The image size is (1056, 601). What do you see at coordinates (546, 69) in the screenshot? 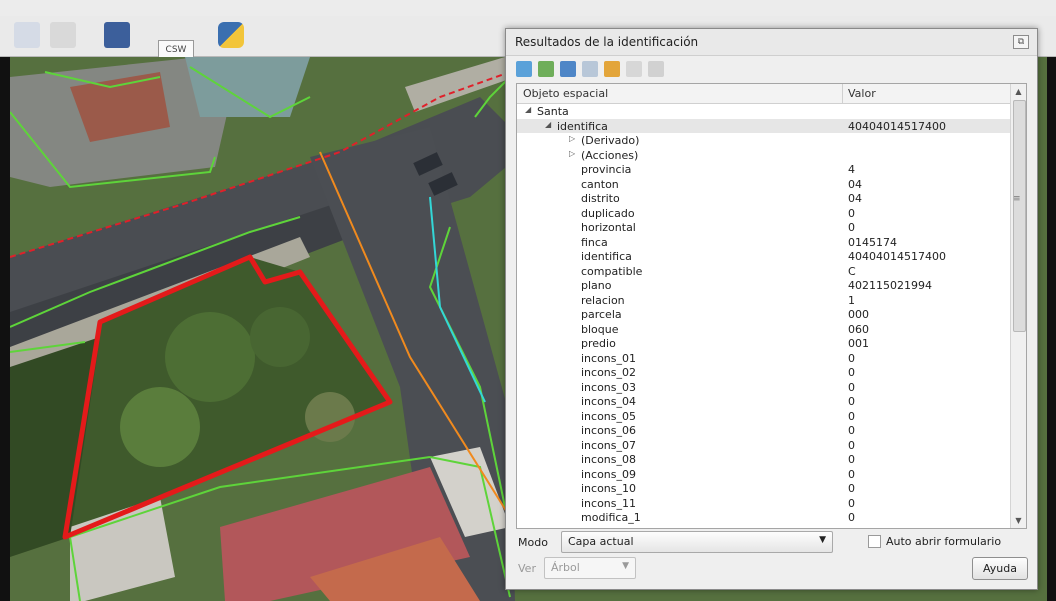
I see `collapse-tree-icon` at bounding box center [546, 69].